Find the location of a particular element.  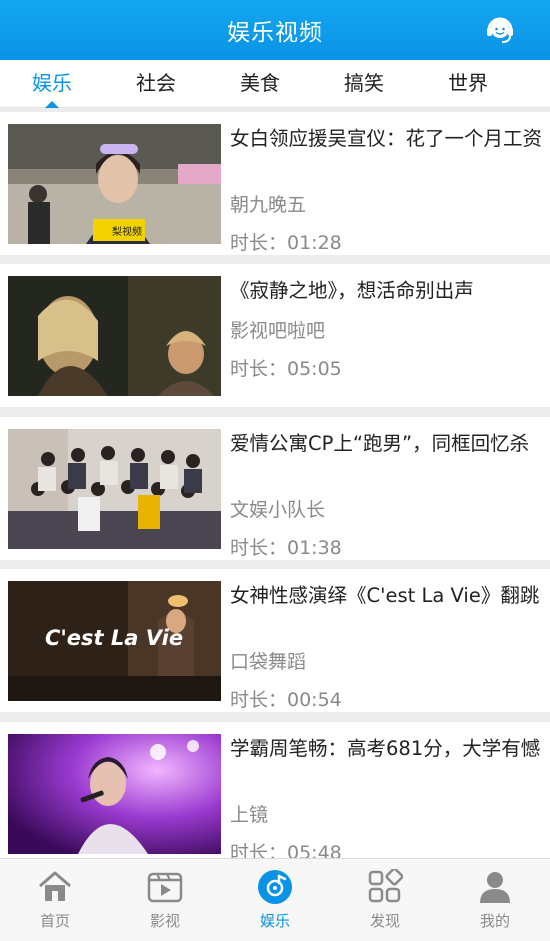

tab-label: 美食 is located at coordinates (260, 83).